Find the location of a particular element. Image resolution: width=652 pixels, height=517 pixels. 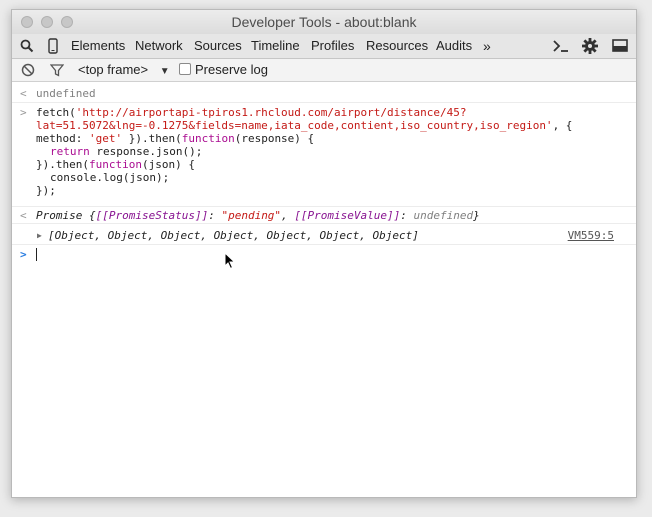

console-message: < undefined is located at coordinates (324, 92).